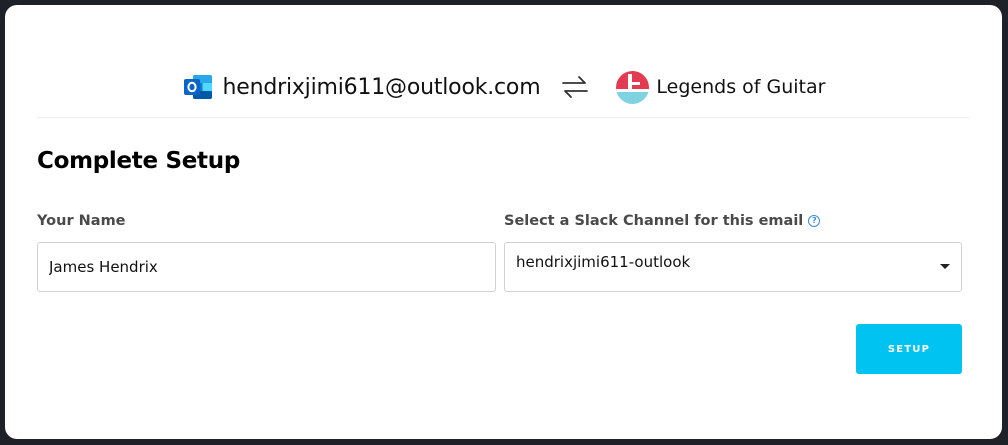 The width and height of the screenshot is (1008, 445). Describe the element at coordinates (381, 87) in the screenshot. I see `account-email: hendrixjimi611@outlook.com` at that location.